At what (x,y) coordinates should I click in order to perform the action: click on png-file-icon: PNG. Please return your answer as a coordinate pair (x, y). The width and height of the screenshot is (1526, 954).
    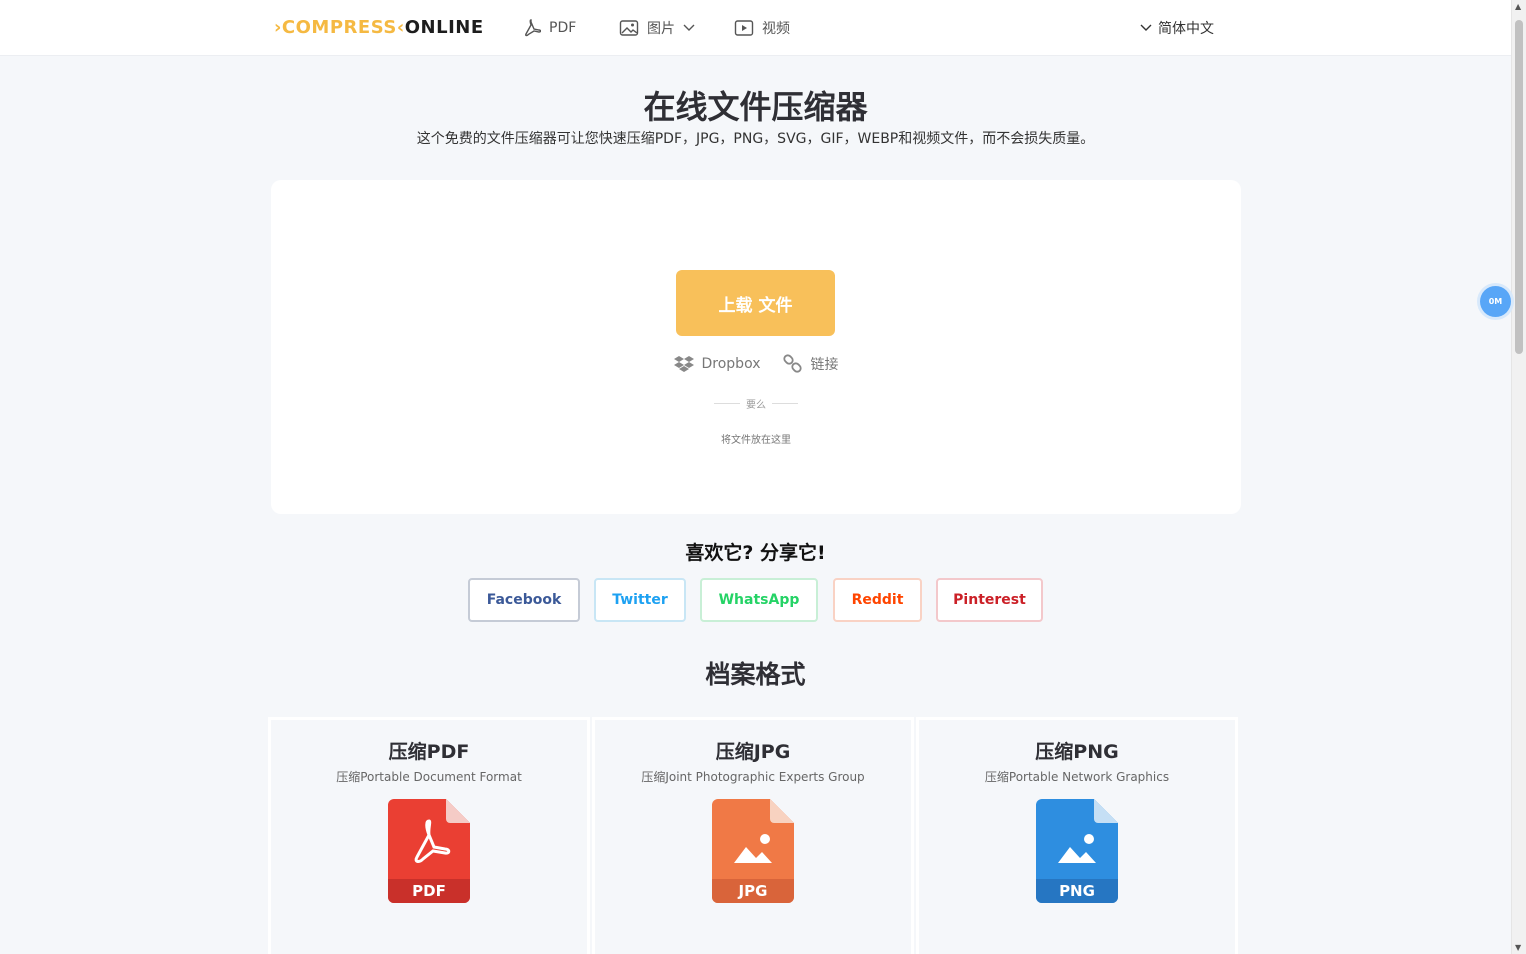
    Looking at the image, I should click on (1077, 851).